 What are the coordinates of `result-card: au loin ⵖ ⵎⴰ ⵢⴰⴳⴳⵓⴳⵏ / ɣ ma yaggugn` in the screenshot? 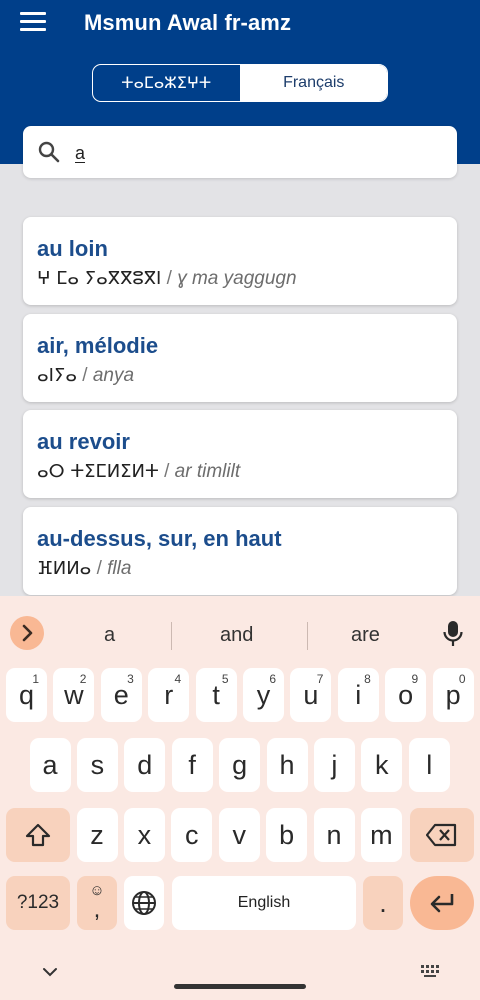 It's located at (240, 261).